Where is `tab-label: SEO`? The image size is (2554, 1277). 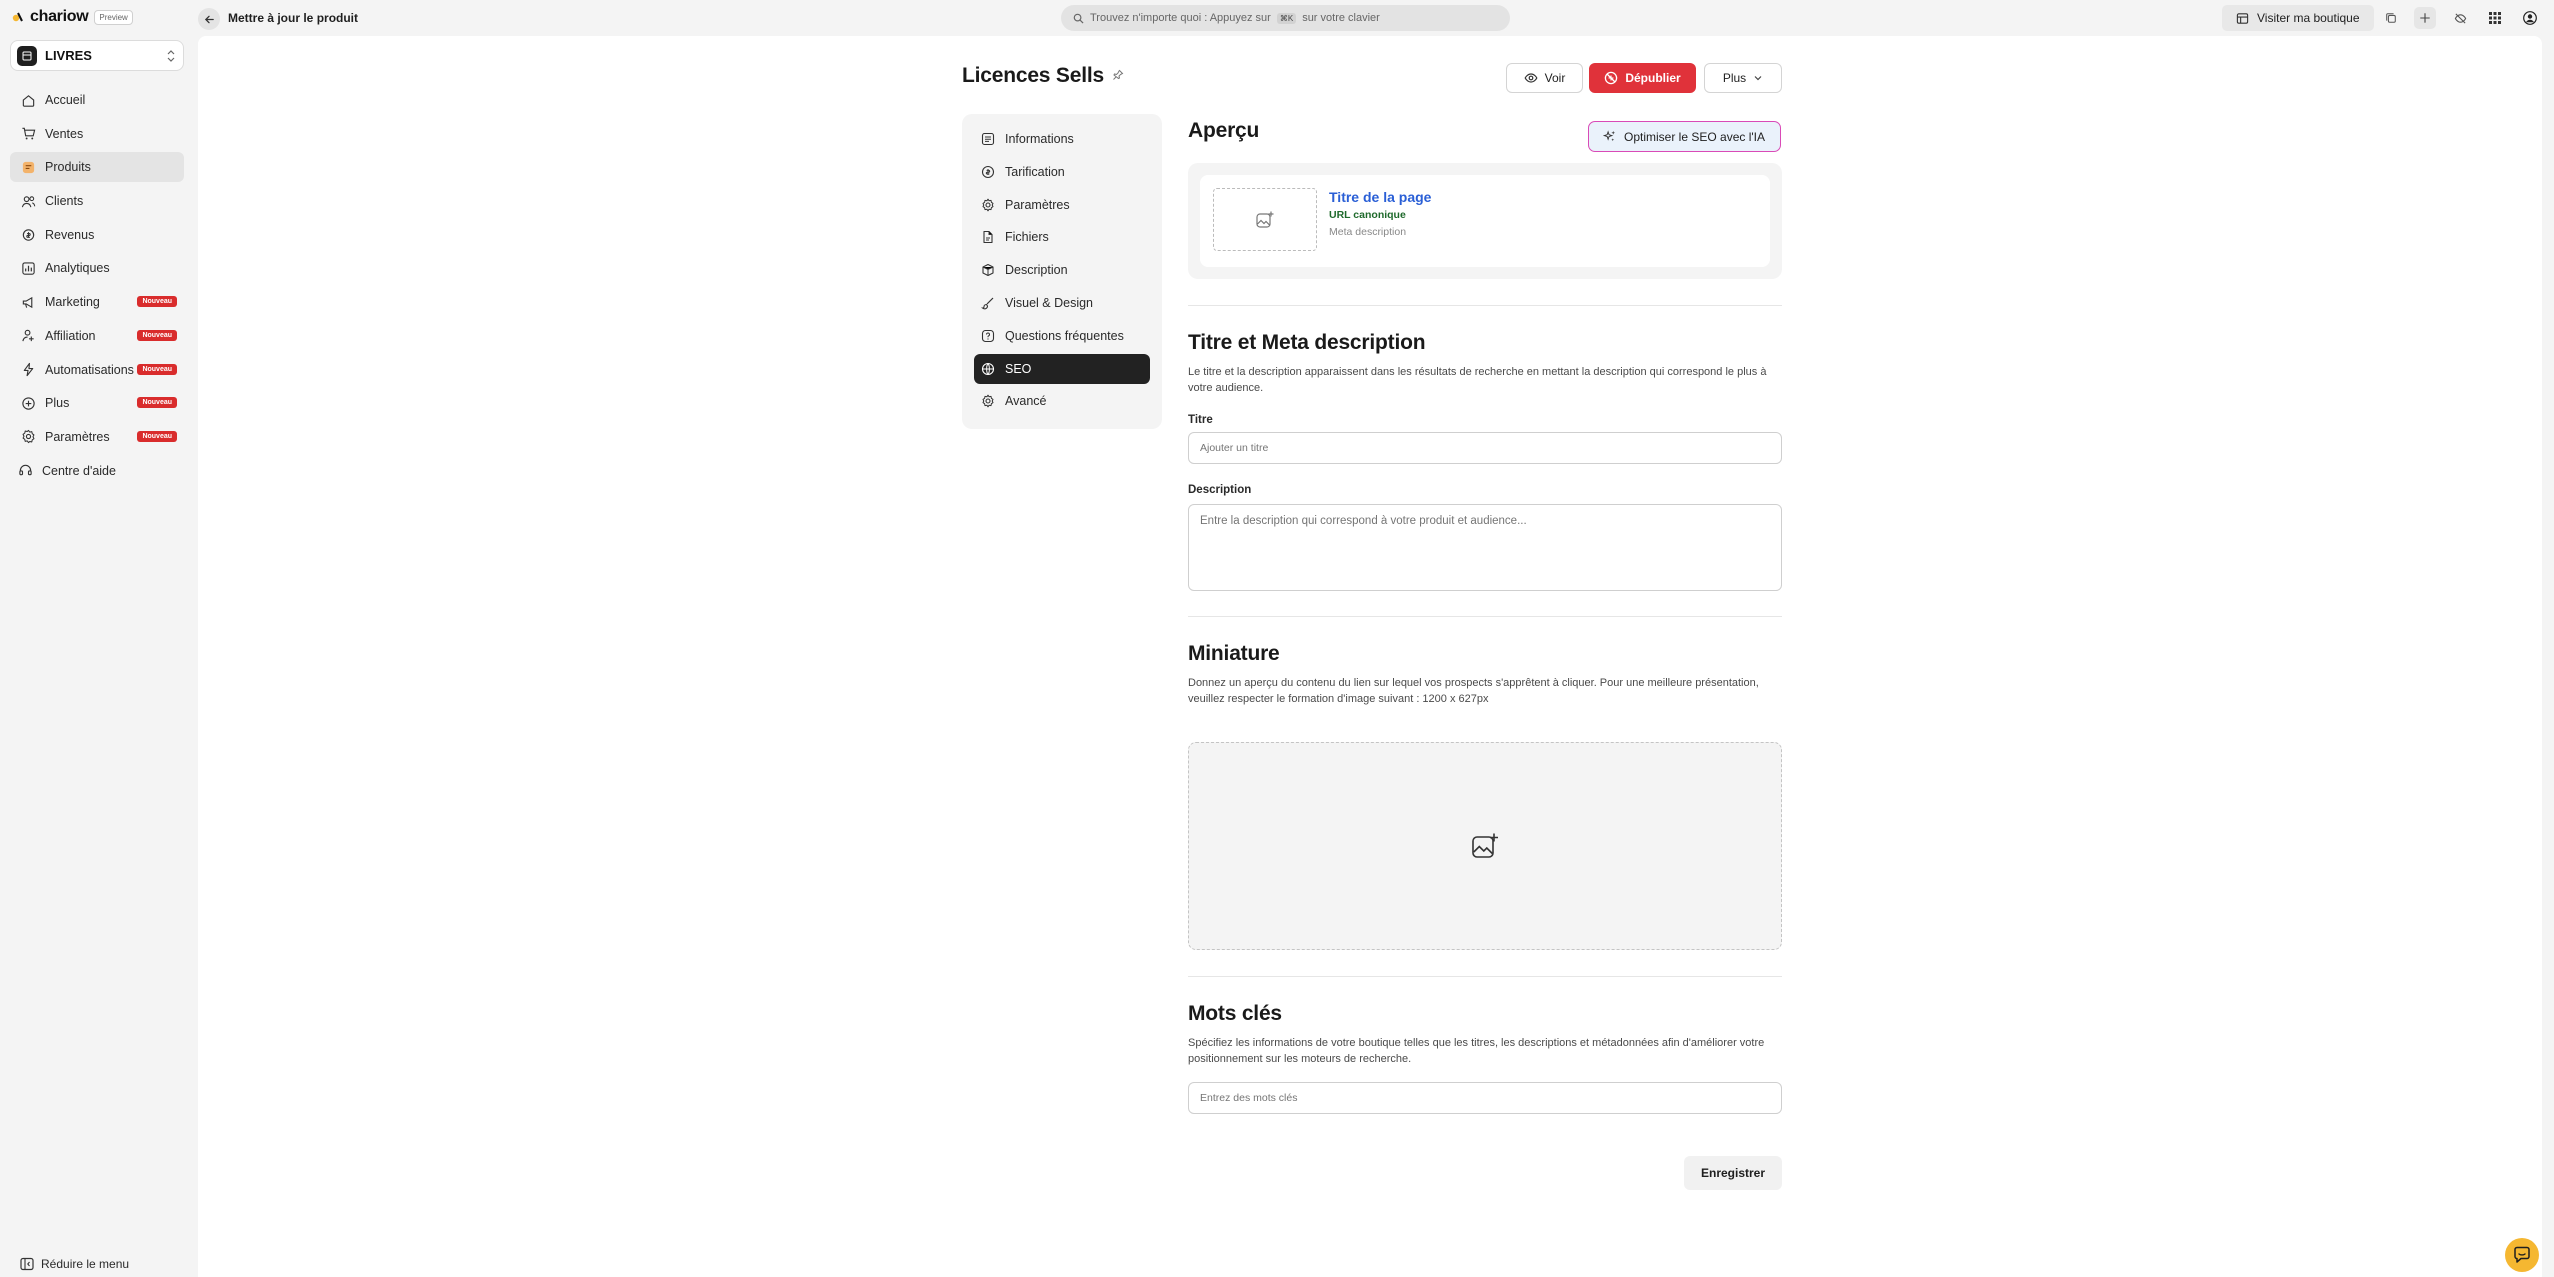 tab-label: SEO is located at coordinates (1018, 368).